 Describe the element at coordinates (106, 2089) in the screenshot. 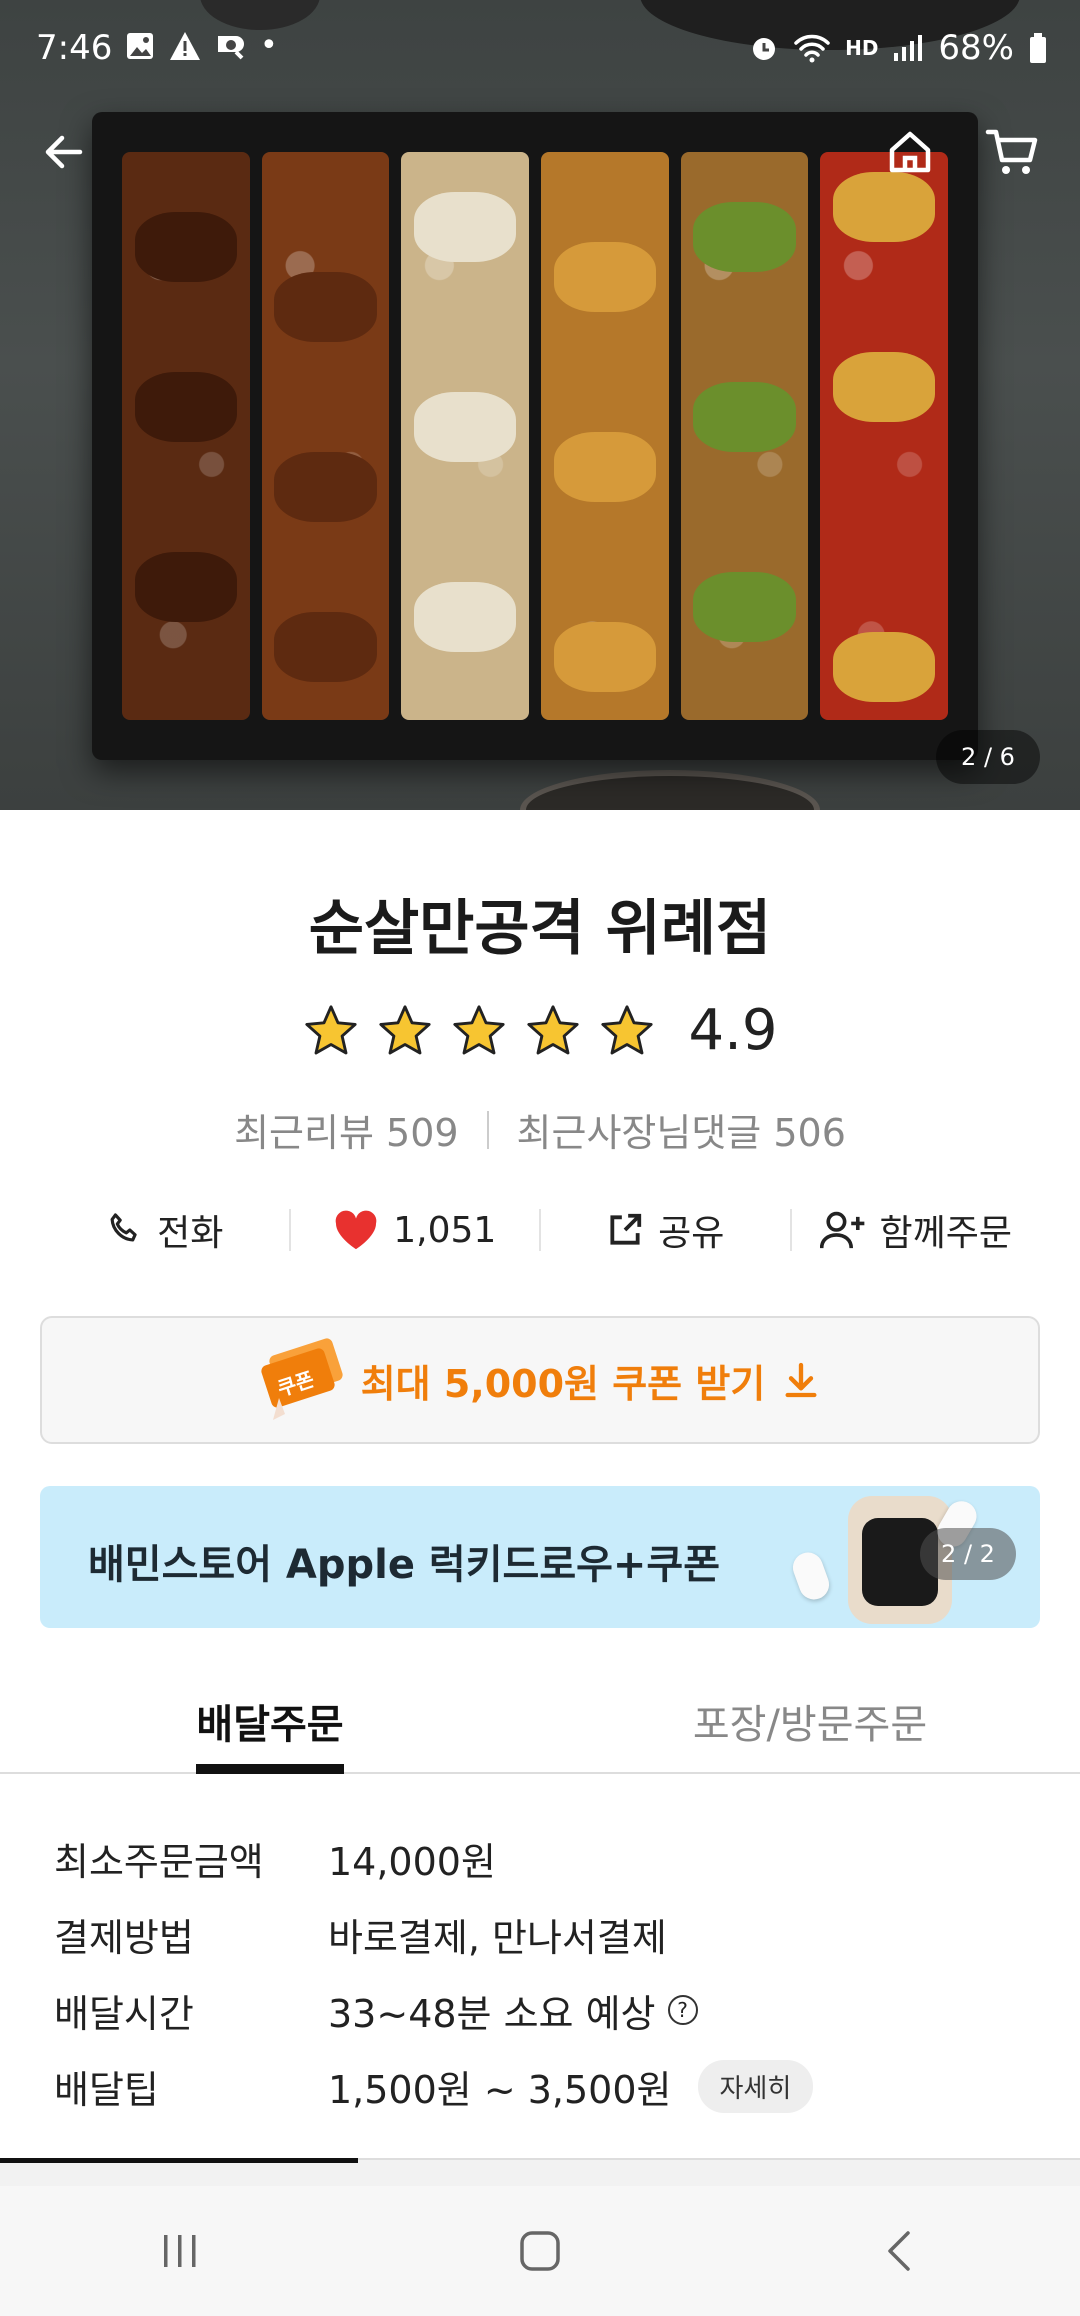

I see `delivery-tip-label: 배달팁` at that location.